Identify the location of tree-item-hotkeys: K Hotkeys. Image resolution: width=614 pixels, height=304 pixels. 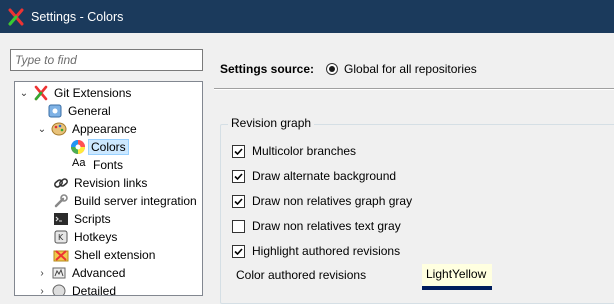
(85, 237).